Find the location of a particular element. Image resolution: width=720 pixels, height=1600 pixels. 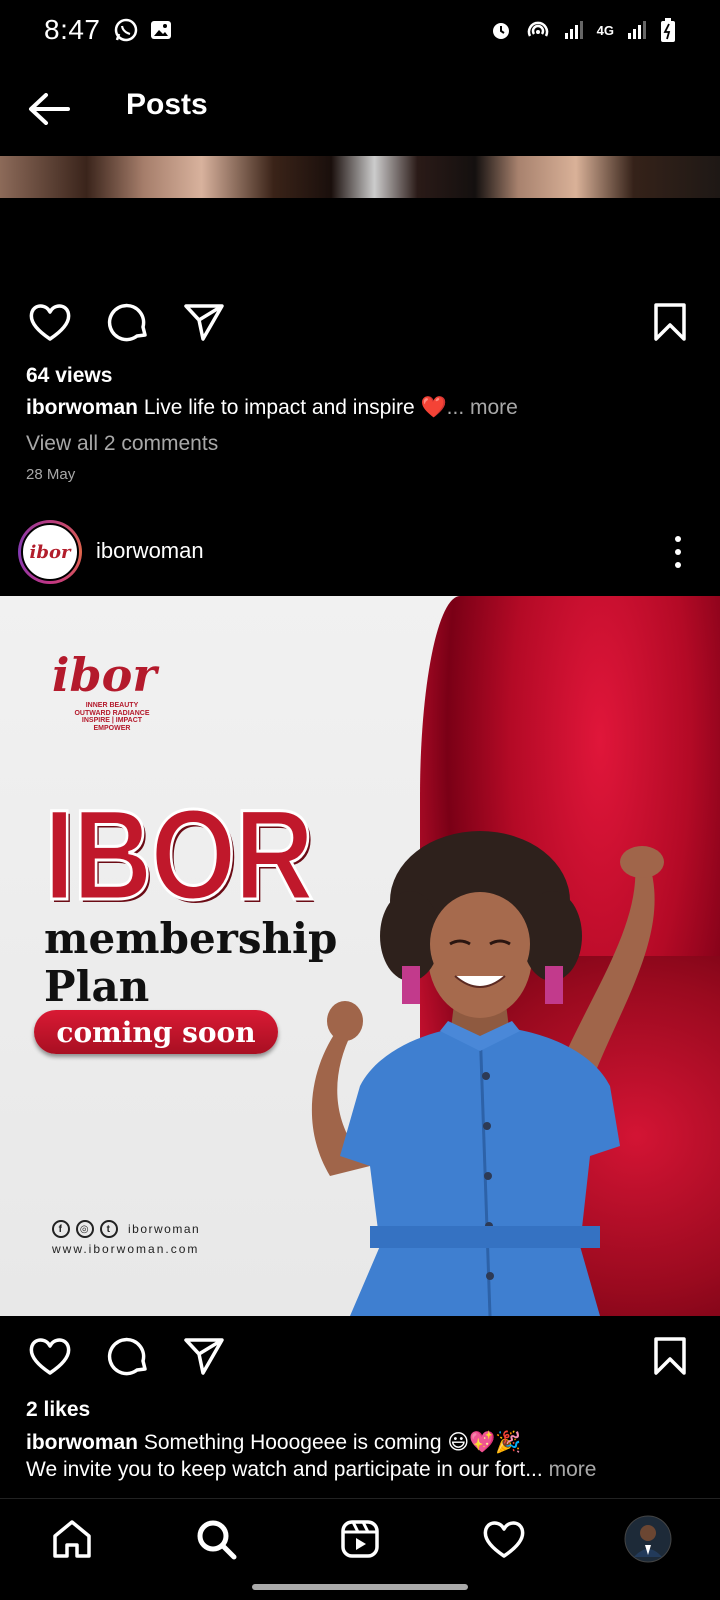

post-header: ibor iborwoman is located at coordinates (360, 552).